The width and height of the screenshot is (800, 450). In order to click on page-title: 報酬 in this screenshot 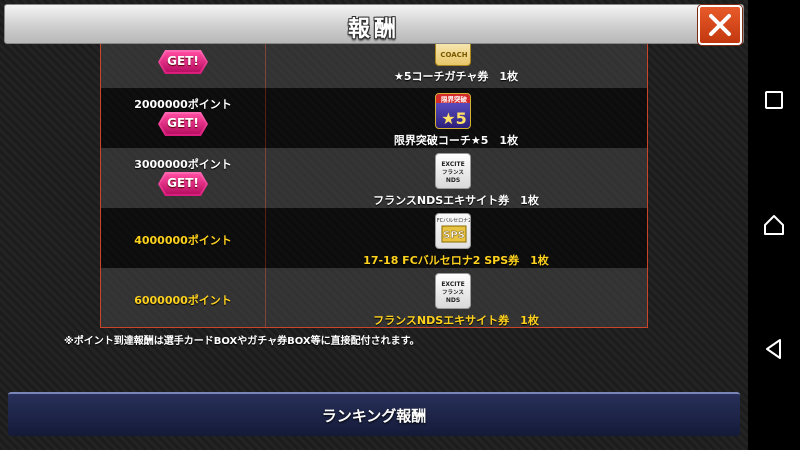, I will do `click(373, 29)`.